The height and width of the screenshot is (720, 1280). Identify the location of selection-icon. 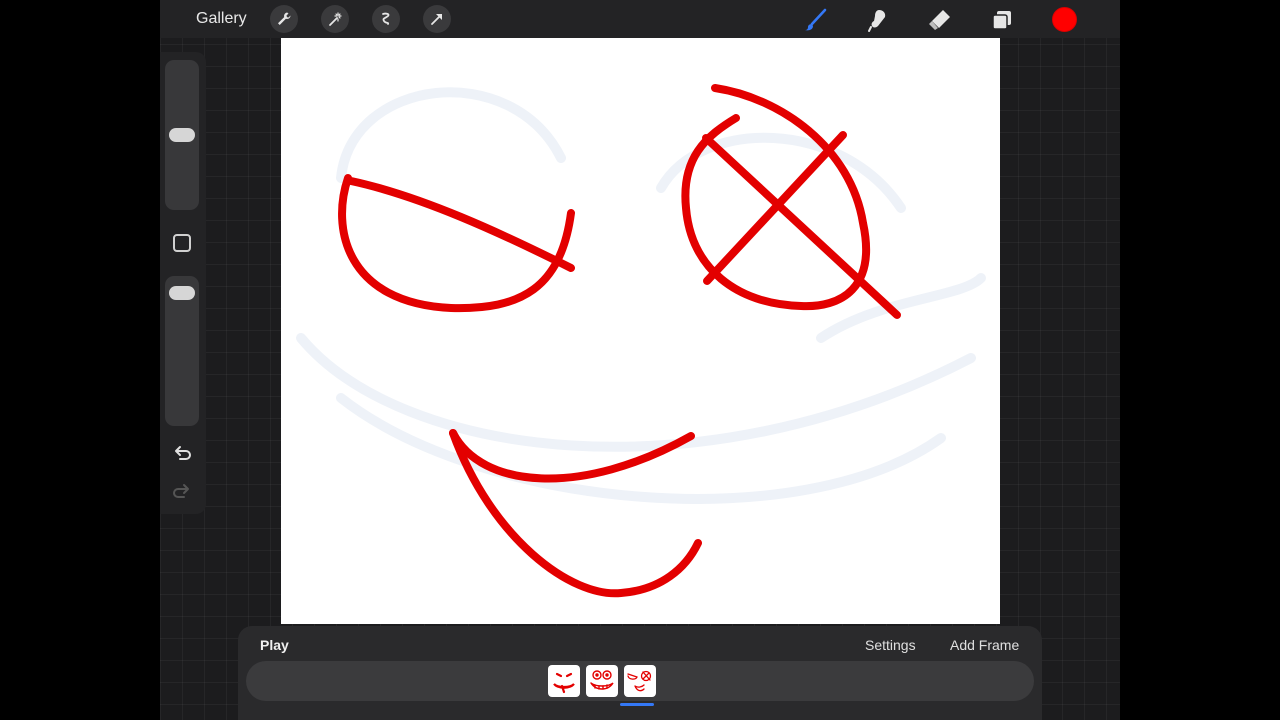
(386, 19).